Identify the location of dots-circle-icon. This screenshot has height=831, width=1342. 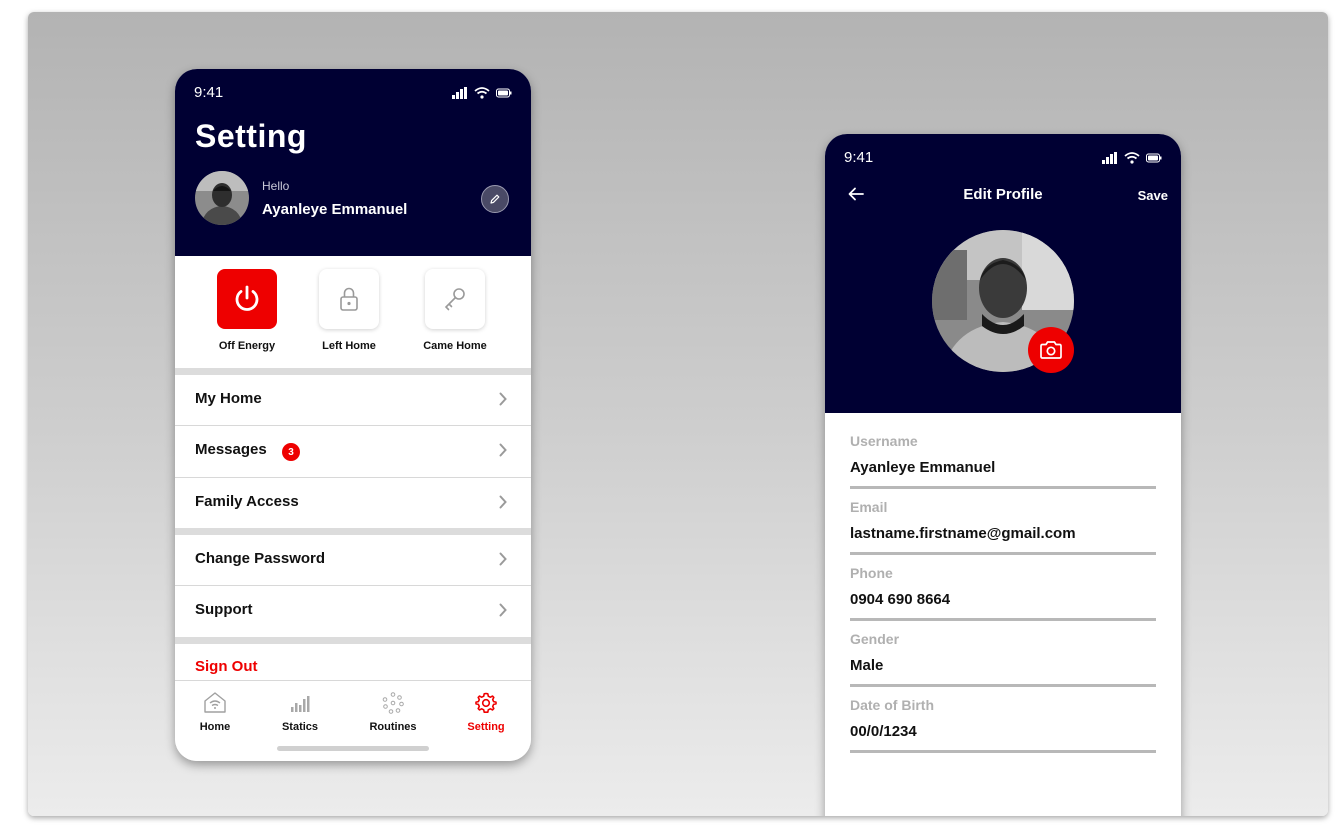
(393, 703).